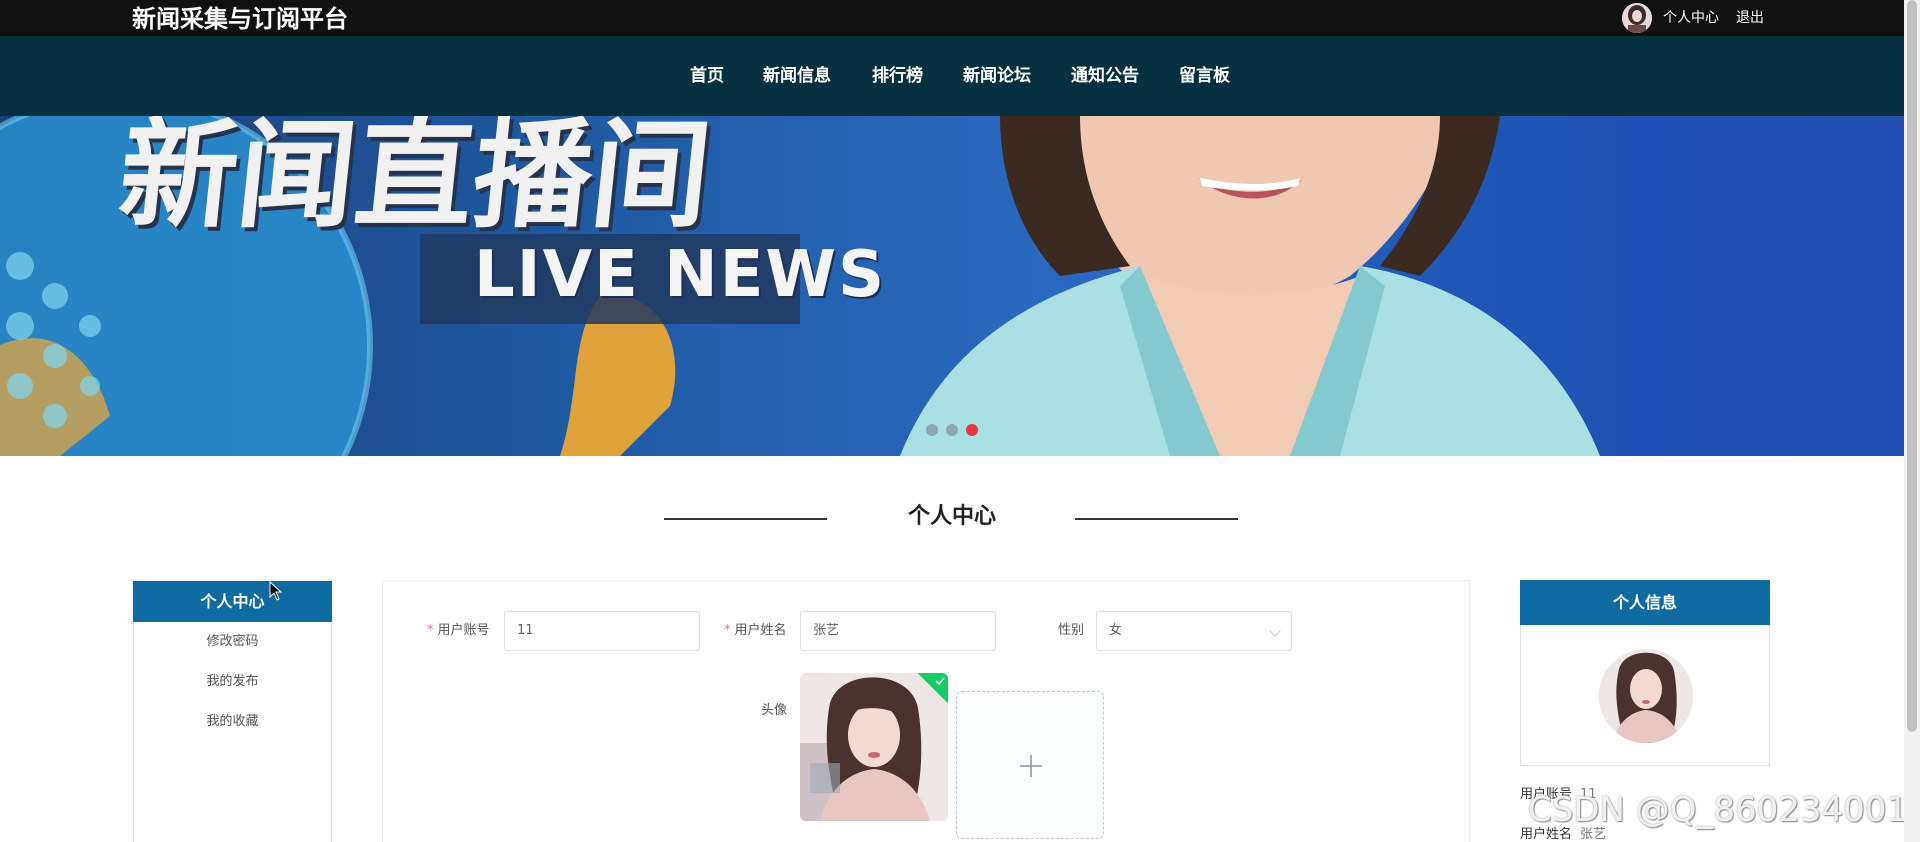 The height and width of the screenshot is (842, 1920). What do you see at coordinates (1194, 631) in the screenshot?
I see `gender-select: 女` at bounding box center [1194, 631].